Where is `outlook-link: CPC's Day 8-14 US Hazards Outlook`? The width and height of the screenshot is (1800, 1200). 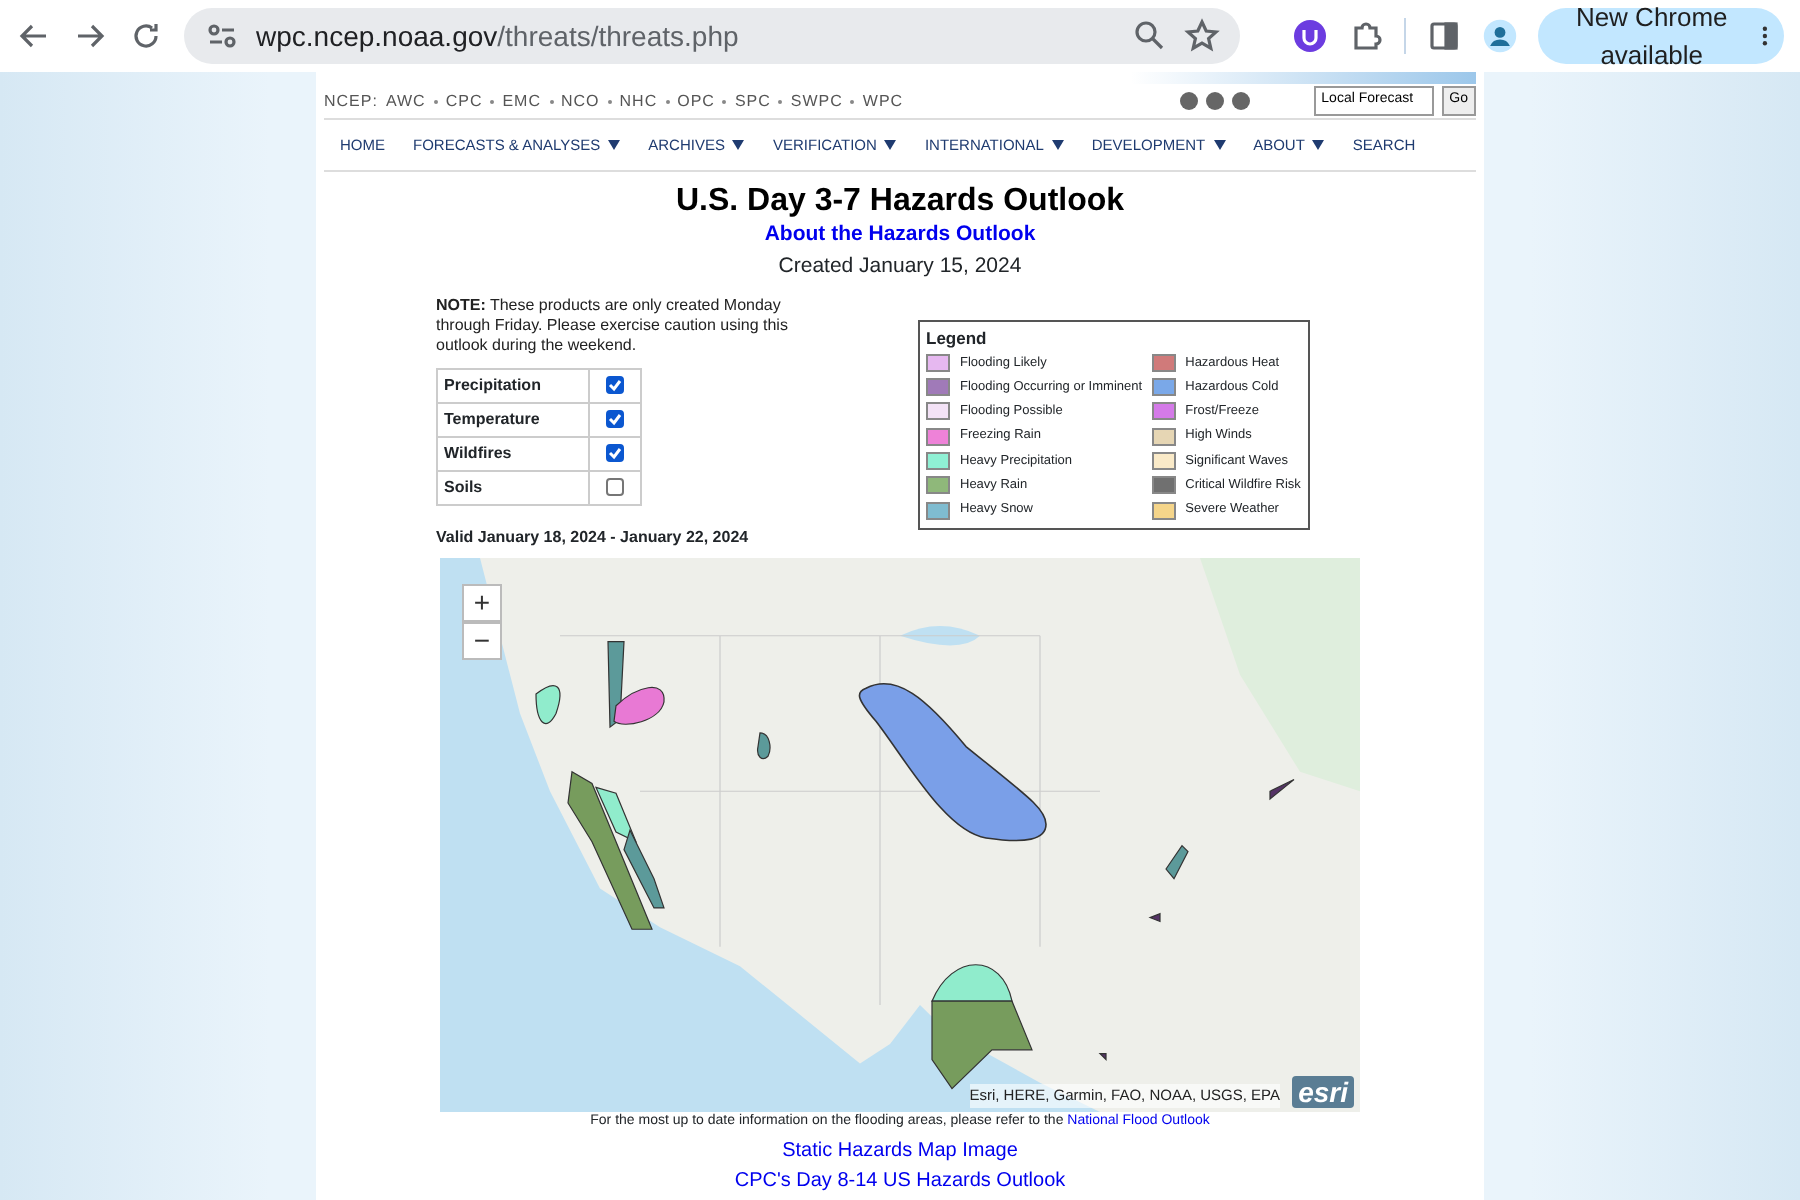
outlook-link: CPC's Day 8-14 US Hazards Outlook is located at coordinates (900, 1182).